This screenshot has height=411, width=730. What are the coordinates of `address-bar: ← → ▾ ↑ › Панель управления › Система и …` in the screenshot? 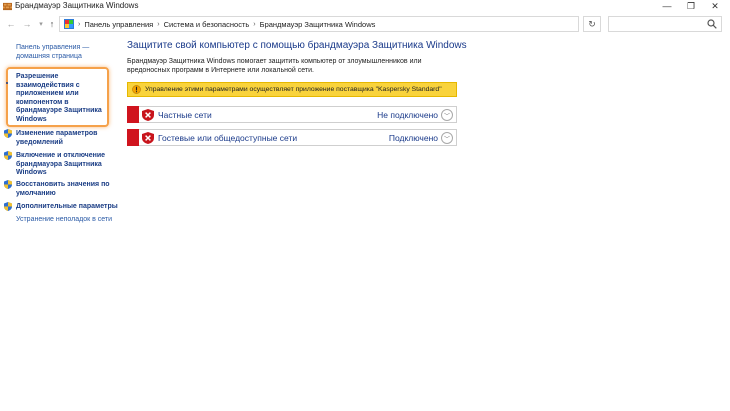 It's located at (365, 24).